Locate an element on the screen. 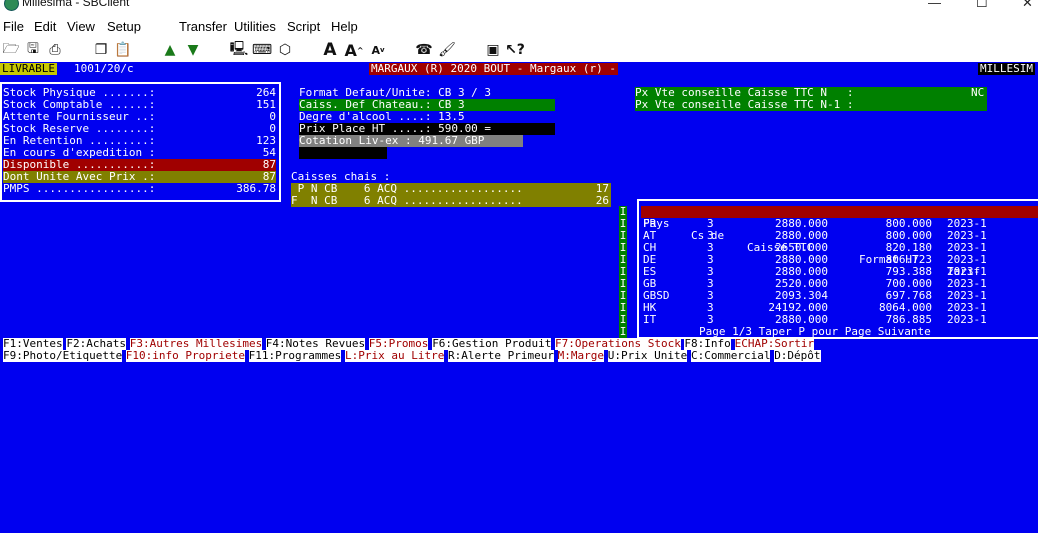 This screenshot has height=533, width=1038. menu-script: Script is located at coordinates (303, 26).